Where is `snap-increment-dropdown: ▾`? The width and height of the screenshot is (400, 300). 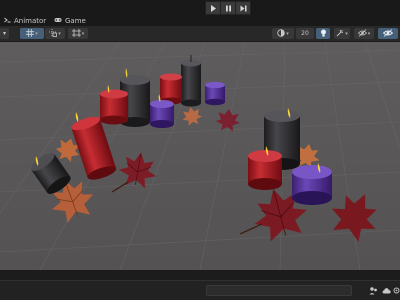
snap-increment-dropdown: ▾ is located at coordinates (78, 33).